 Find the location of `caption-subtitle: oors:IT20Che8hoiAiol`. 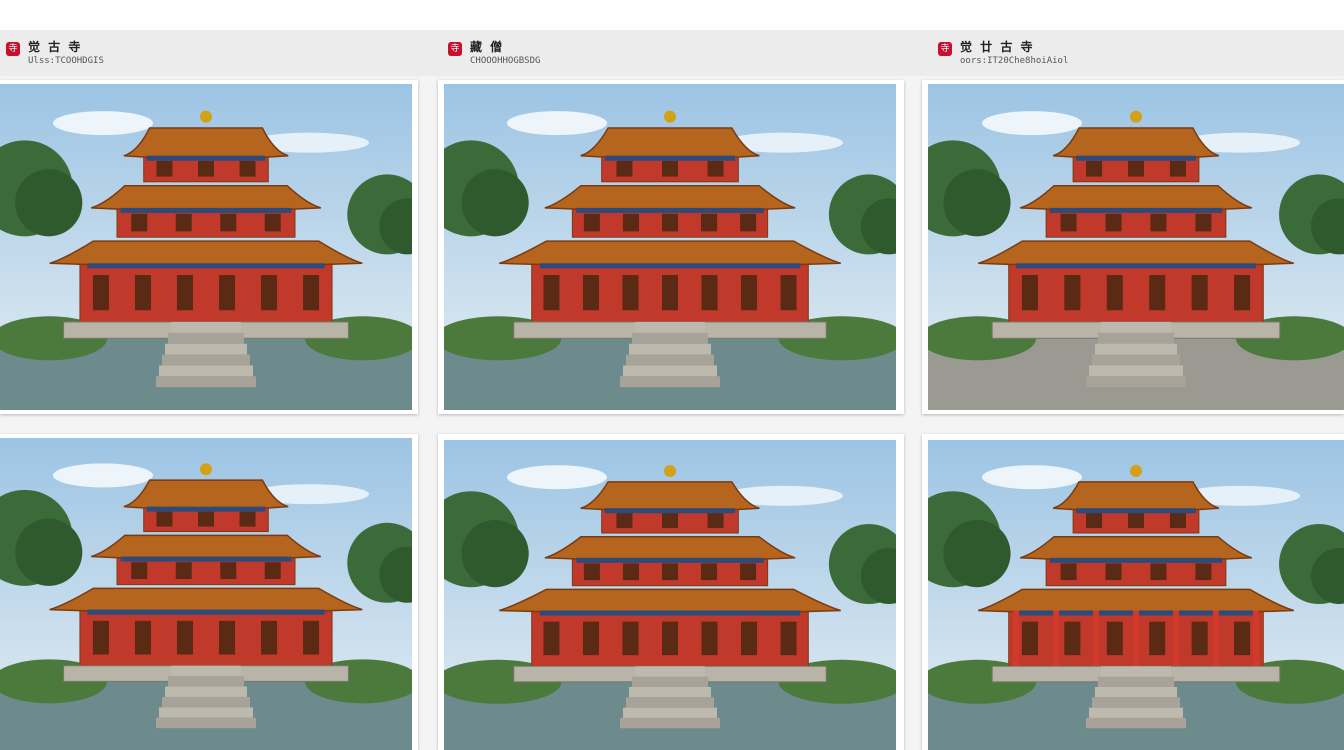

caption-subtitle: oors:IT20Che8hoiAiol is located at coordinates (1014, 61).